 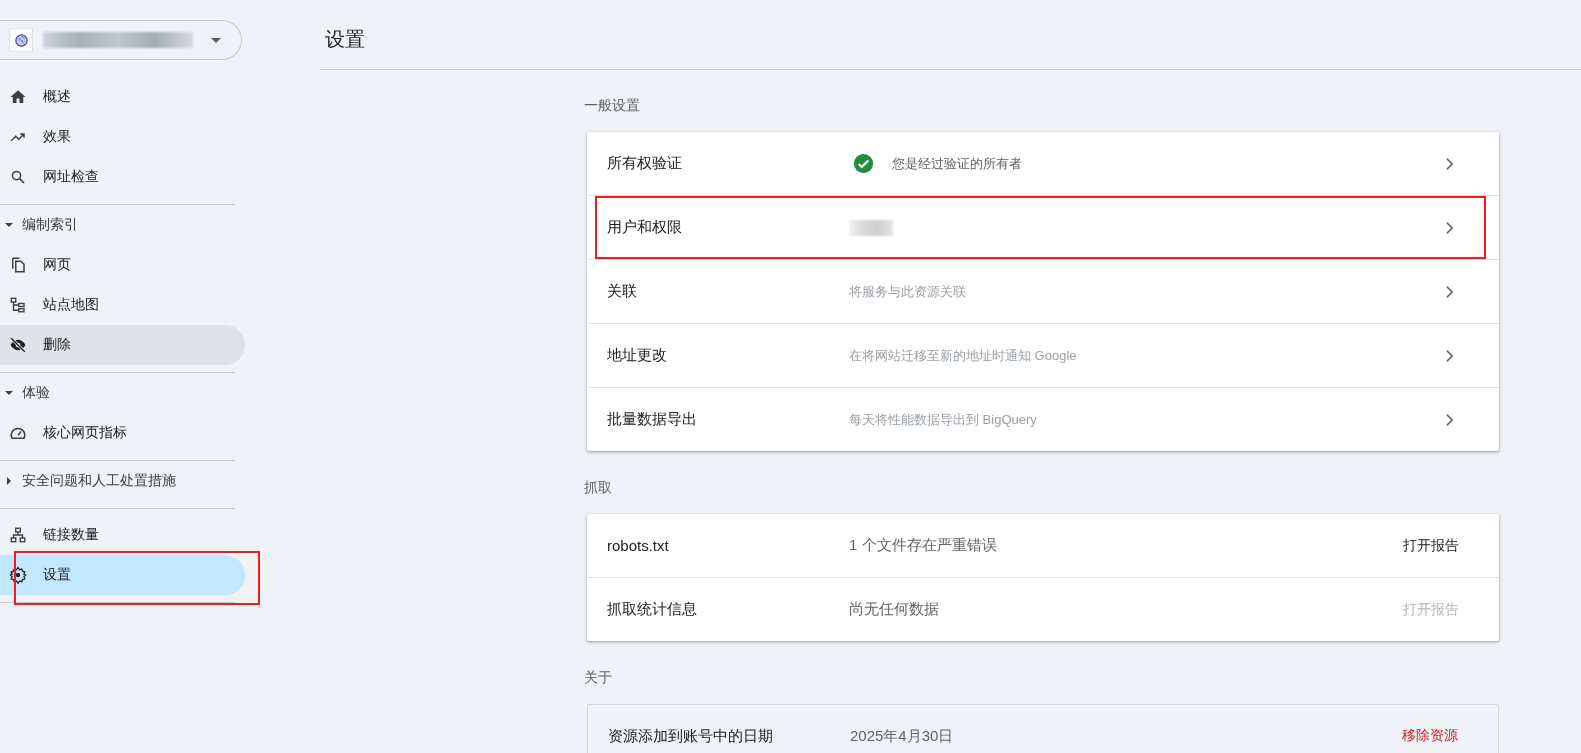 What do you see at coordinates (18, 177) in the screenshot?
I see `search-icon` at bounding box center [18, 177].